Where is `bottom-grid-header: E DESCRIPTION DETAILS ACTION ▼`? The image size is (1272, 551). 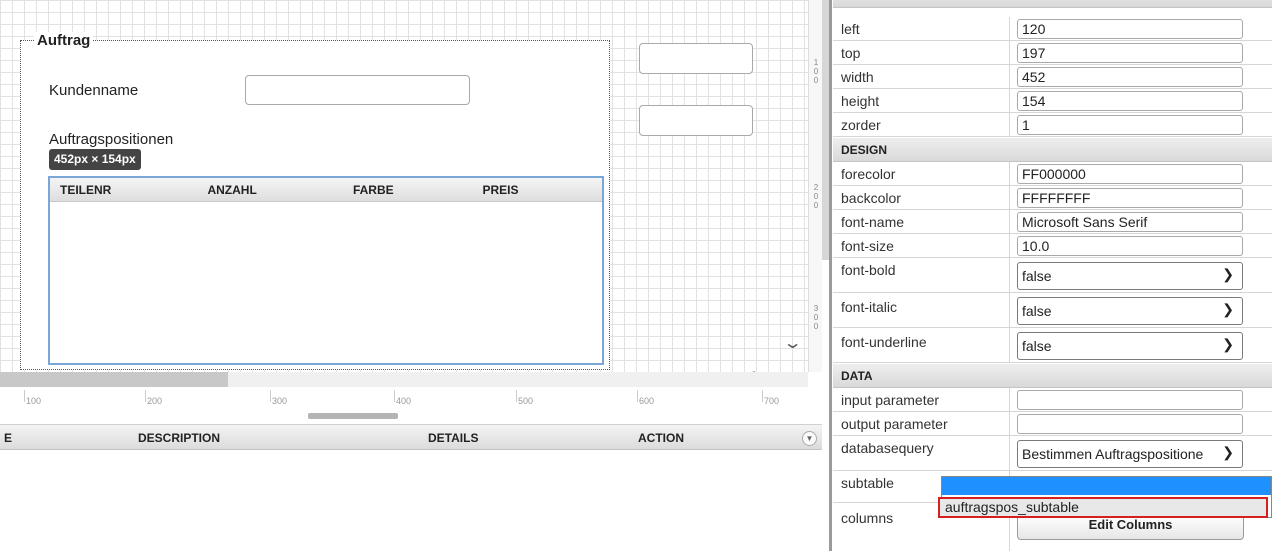
bottom-grid-header: E DESCRIPTION DETAILS ACTION ▼ is located at coordinates (411, 437).